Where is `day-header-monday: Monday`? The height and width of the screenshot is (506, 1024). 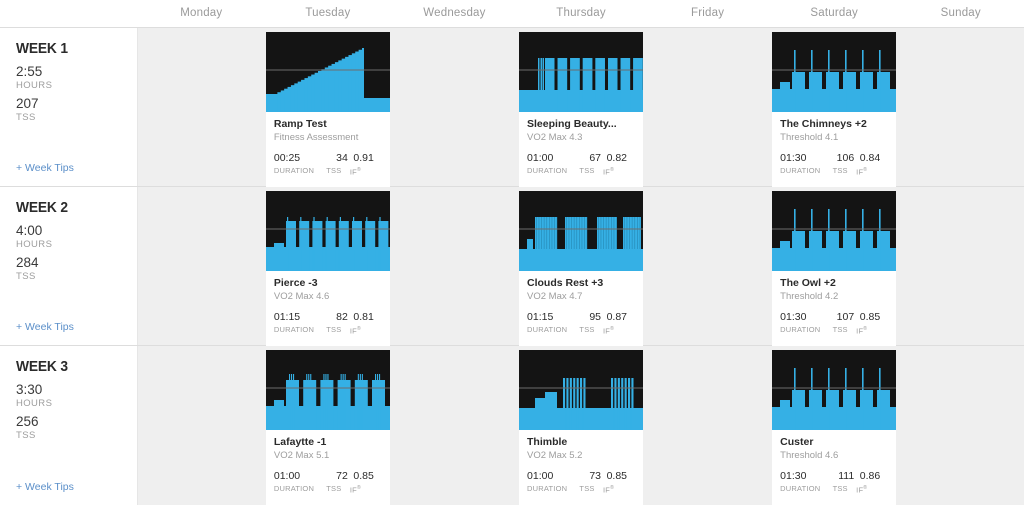 day-header-monday: Monday is located at coordinates (201, 13).